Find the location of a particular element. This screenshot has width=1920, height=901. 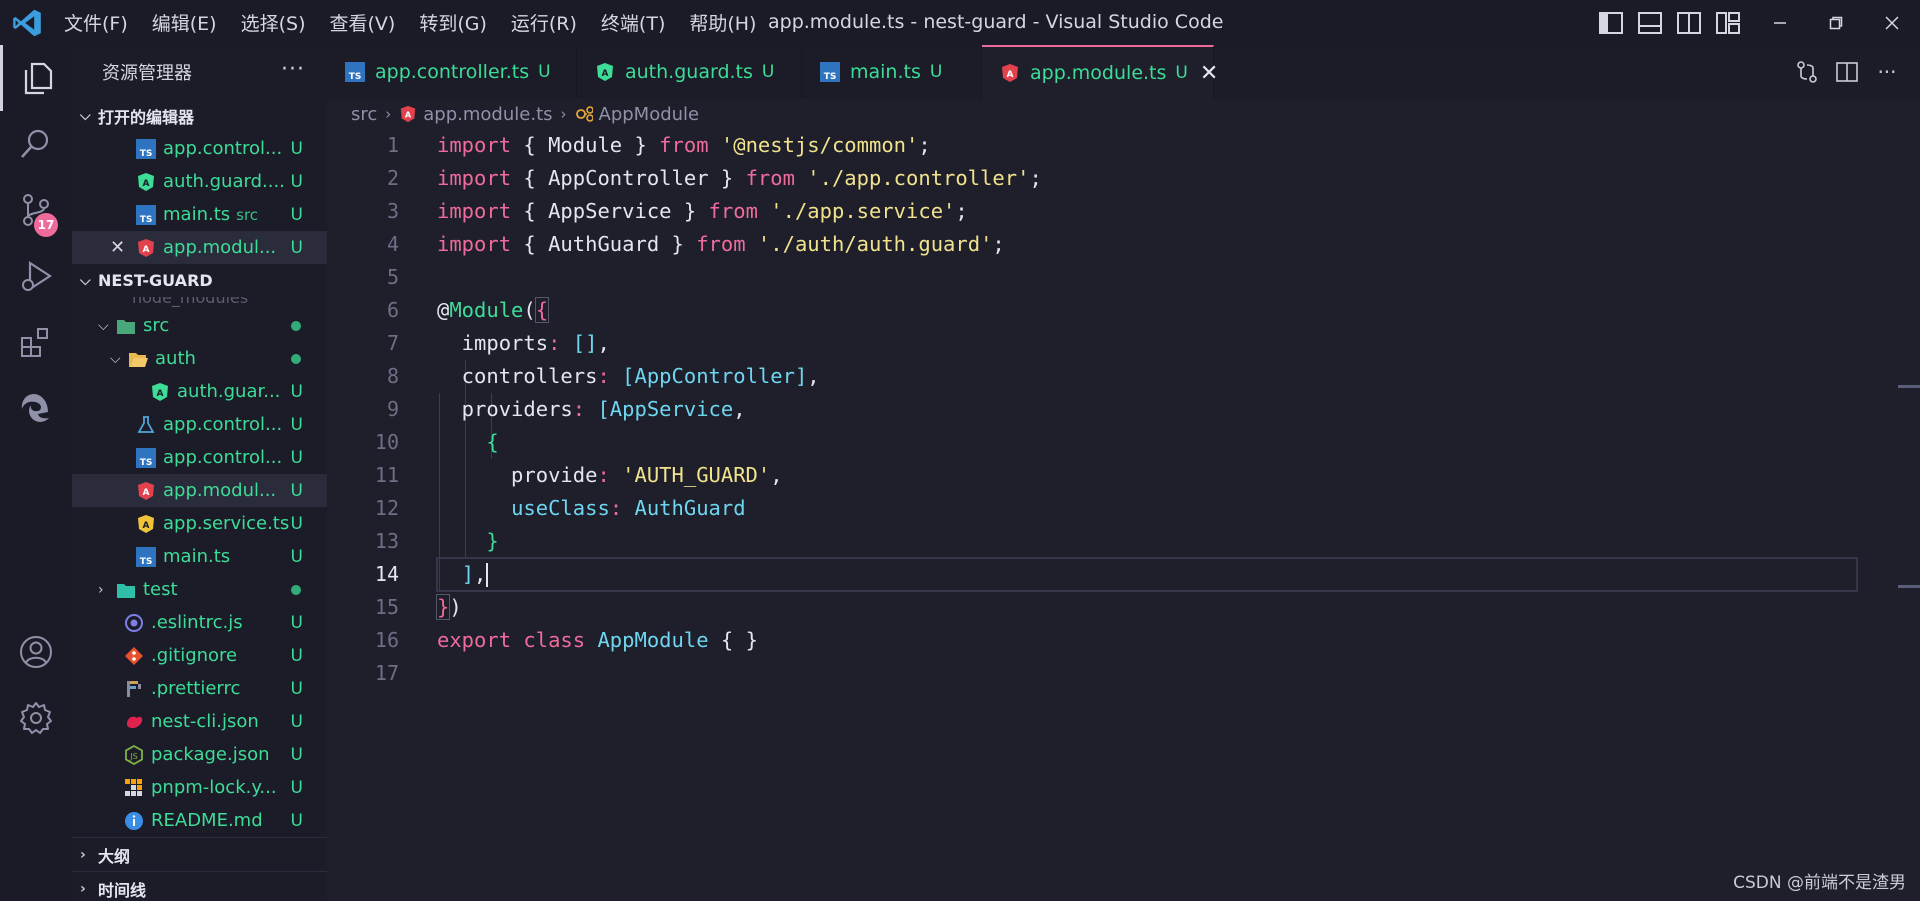

tree-file-prettierrc: .prettierrc U is located at coordinates (199, 688).